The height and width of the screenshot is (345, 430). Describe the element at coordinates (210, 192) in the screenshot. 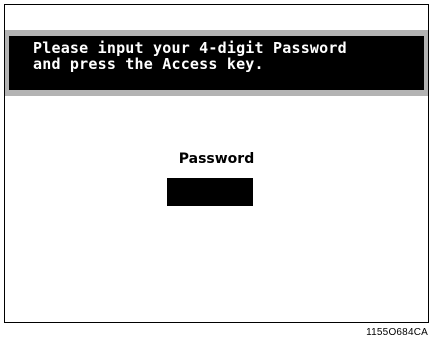

I see `password-input` at that location.